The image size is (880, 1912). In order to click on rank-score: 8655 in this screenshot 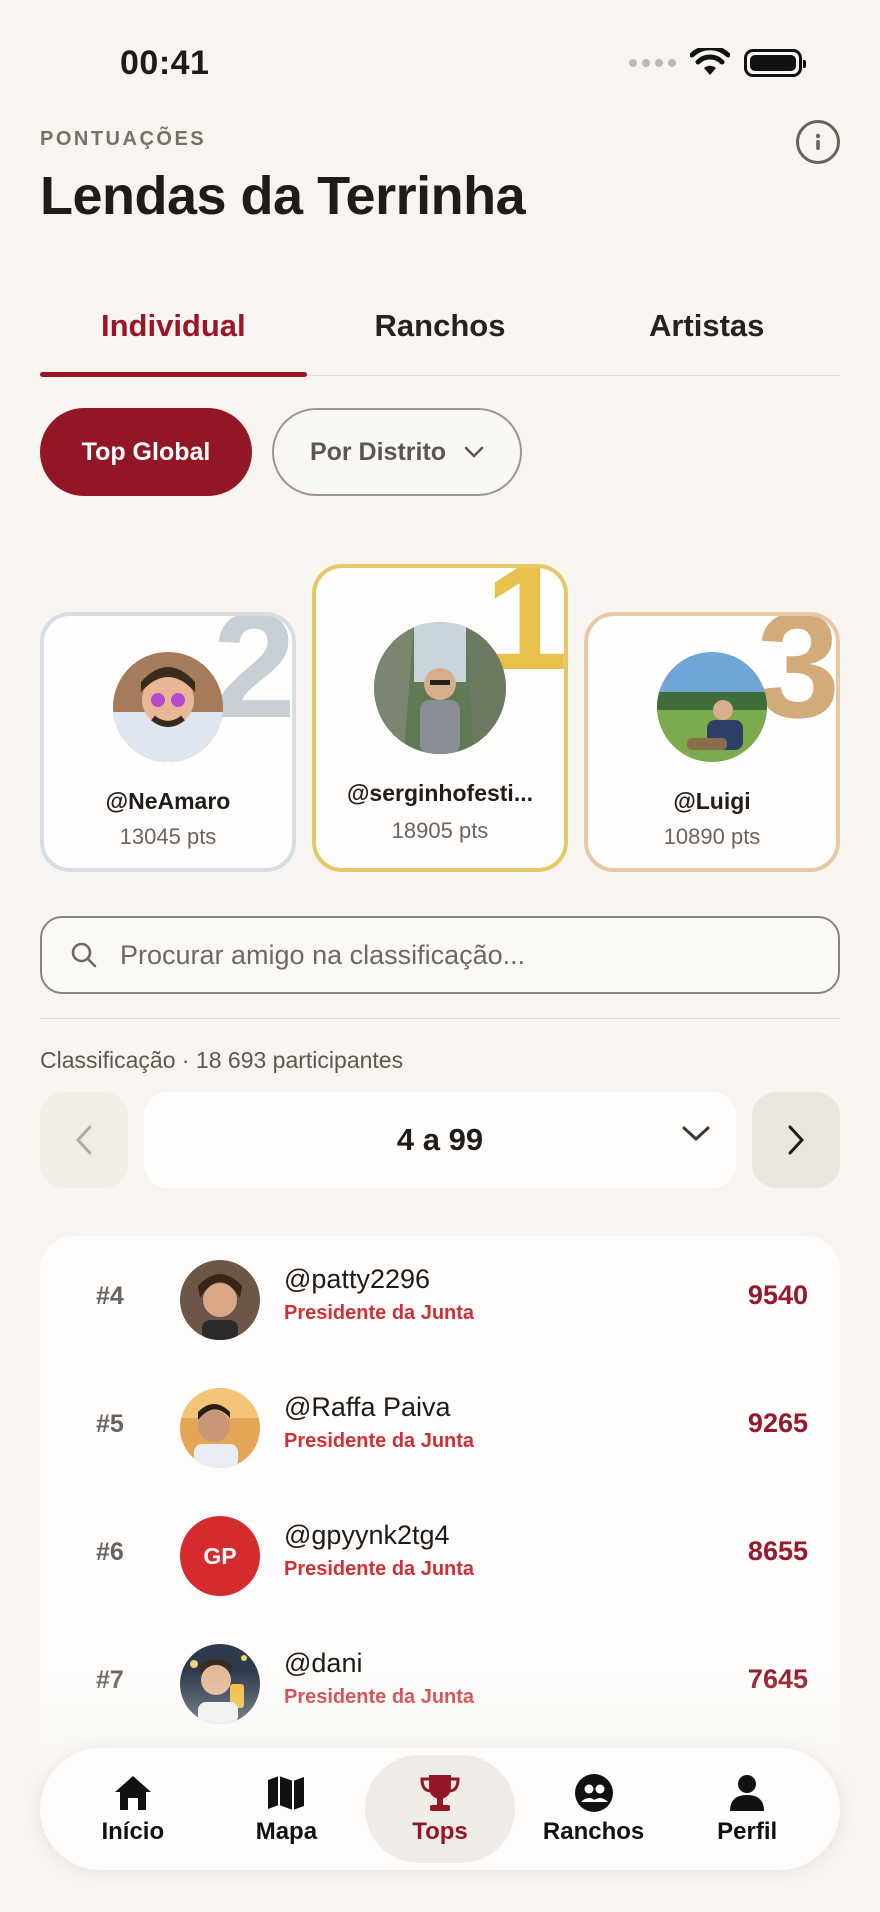, I will do `click(777, 1551)`.